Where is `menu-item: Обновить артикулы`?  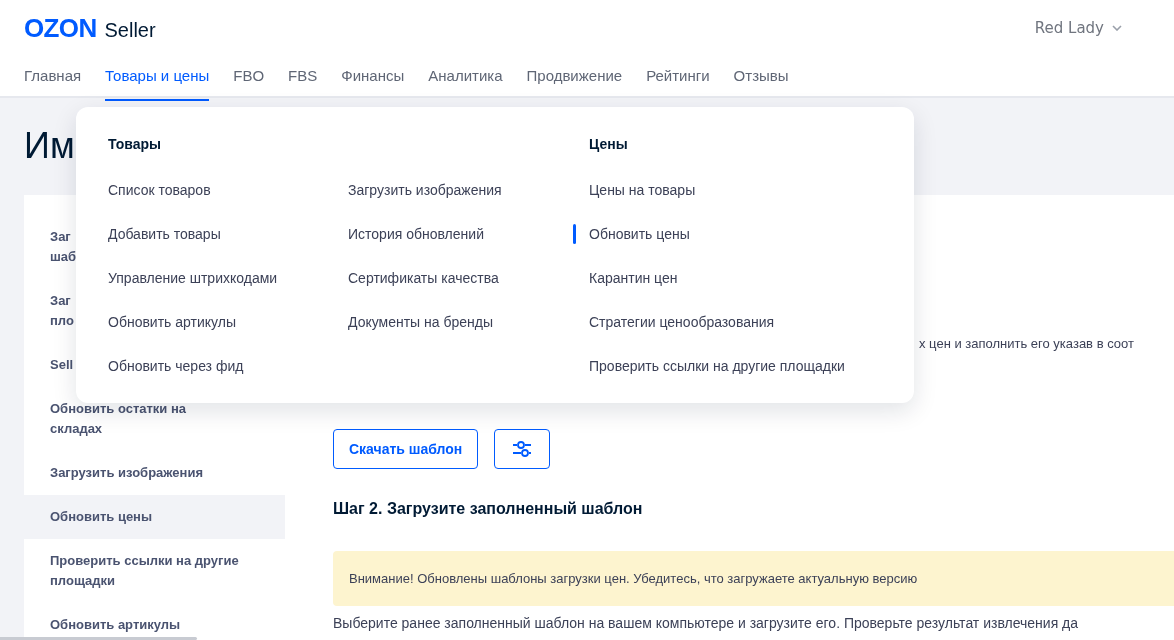
menu-item: Обновить артикулы is located at coordinates (172, 322).